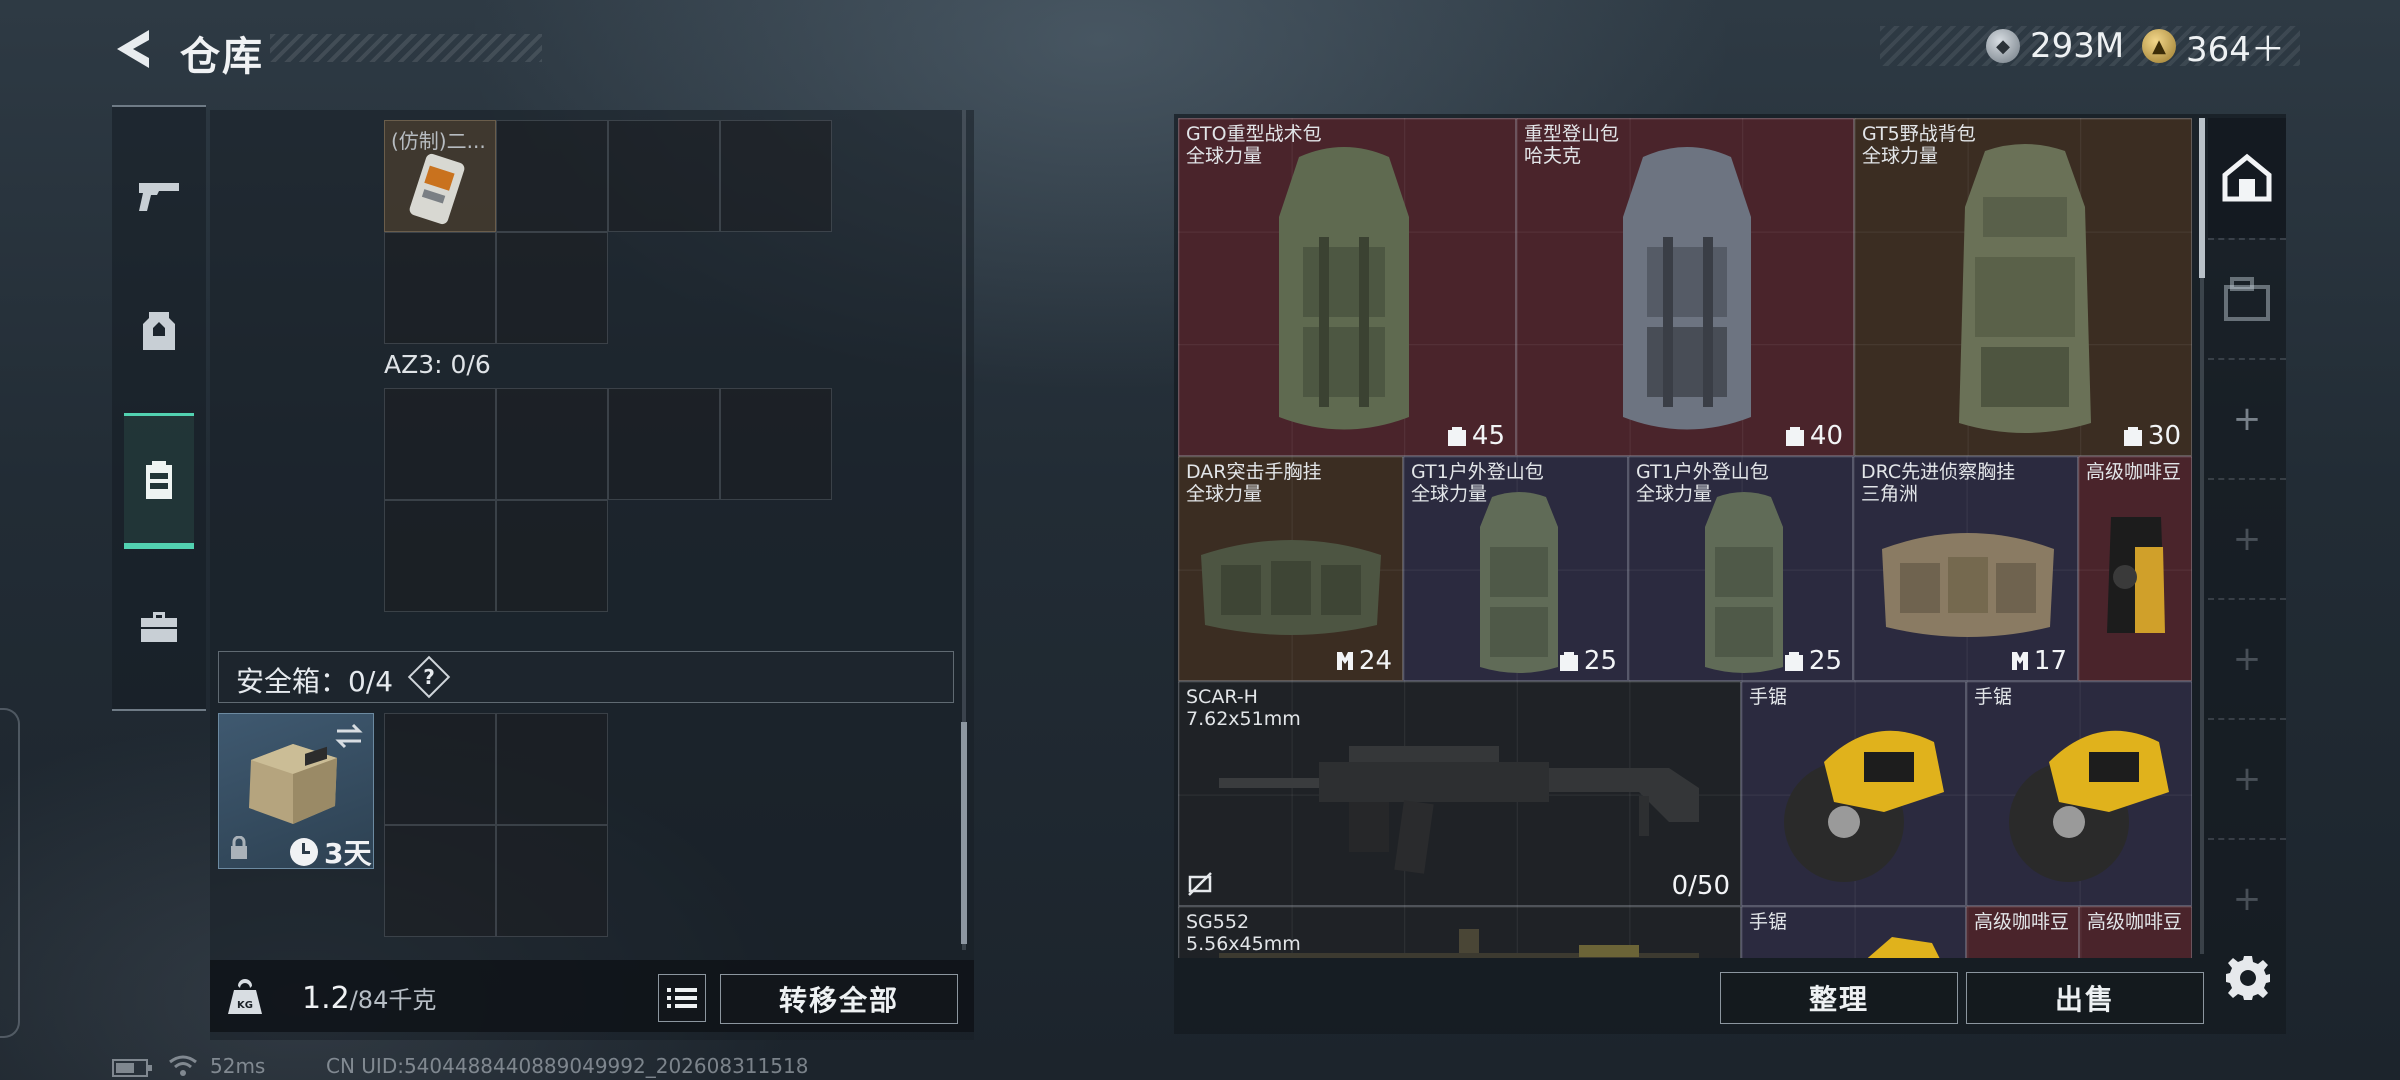  What do you see at coordinates (2077, 46) in the screenshot?
I see `silver-amount: 293M` at bounding box center [2077, 46].